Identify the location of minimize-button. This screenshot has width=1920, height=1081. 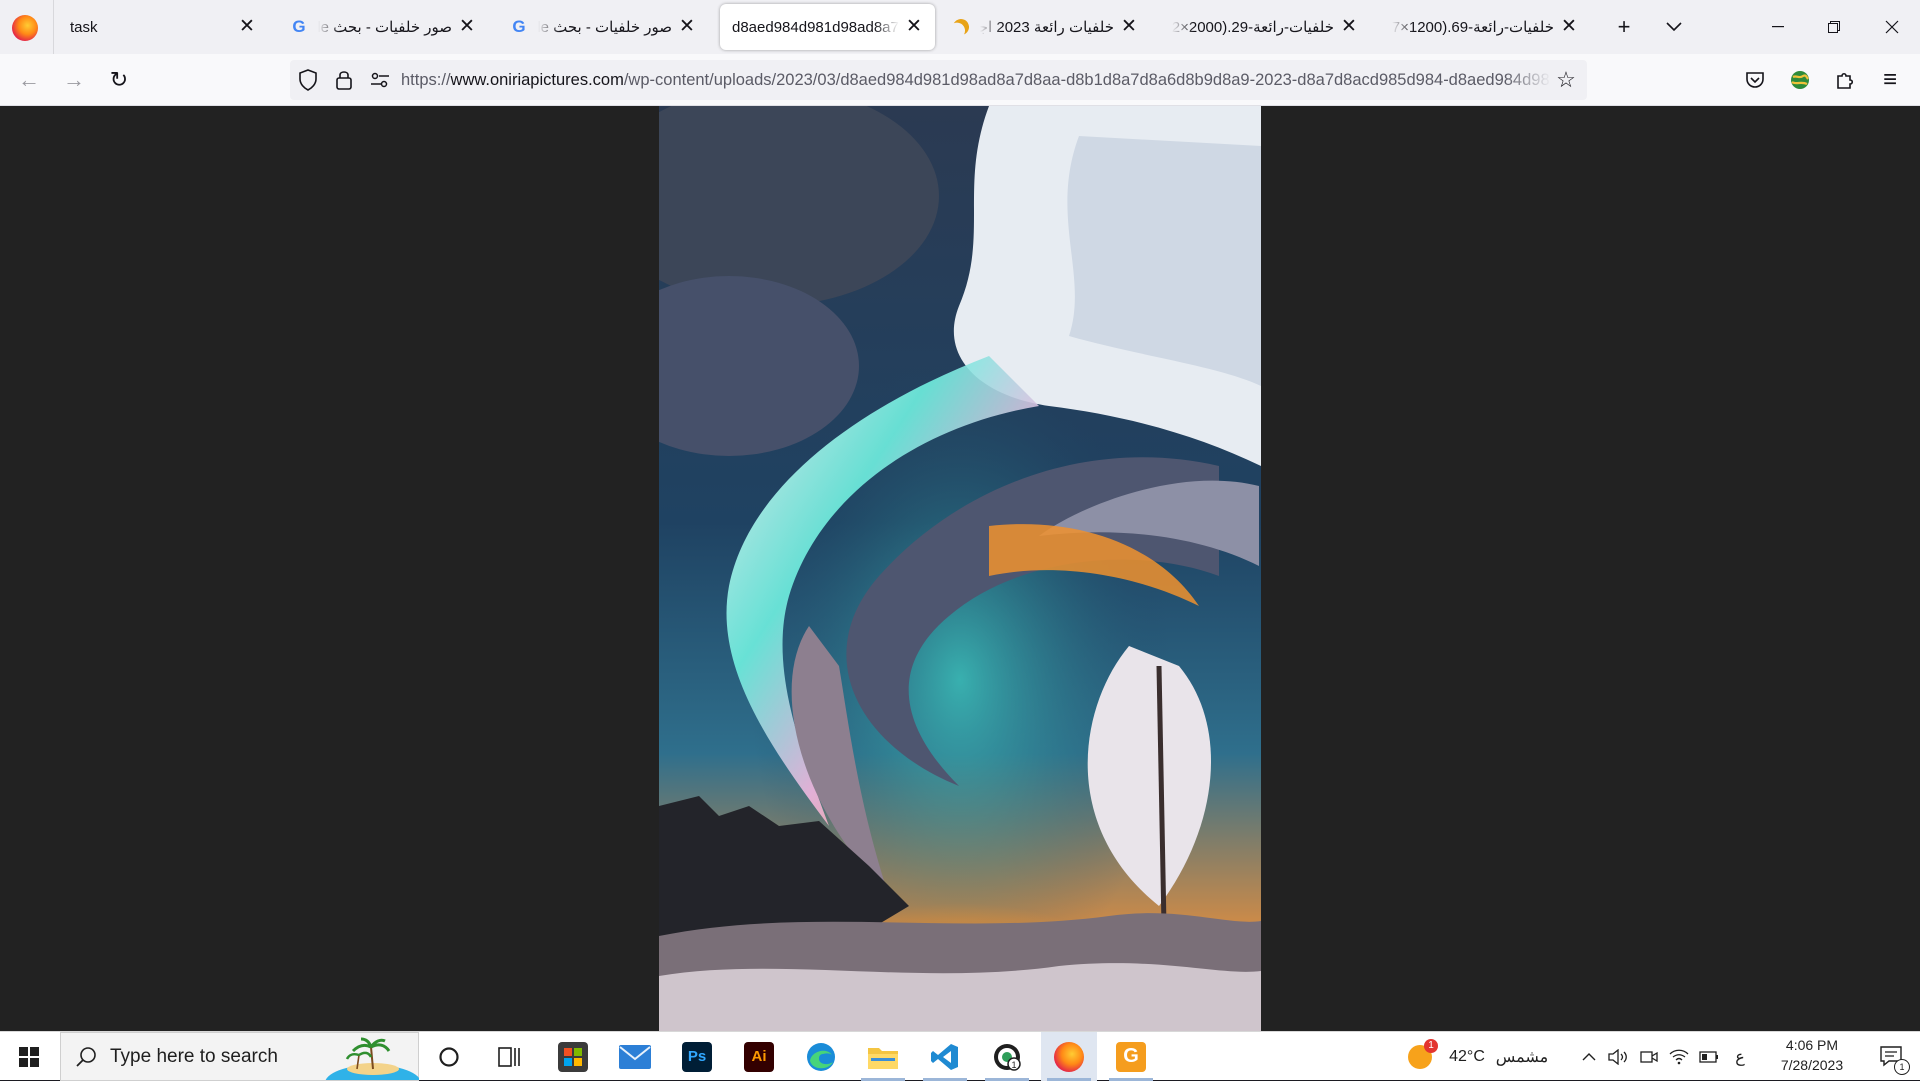
(1778, 27).